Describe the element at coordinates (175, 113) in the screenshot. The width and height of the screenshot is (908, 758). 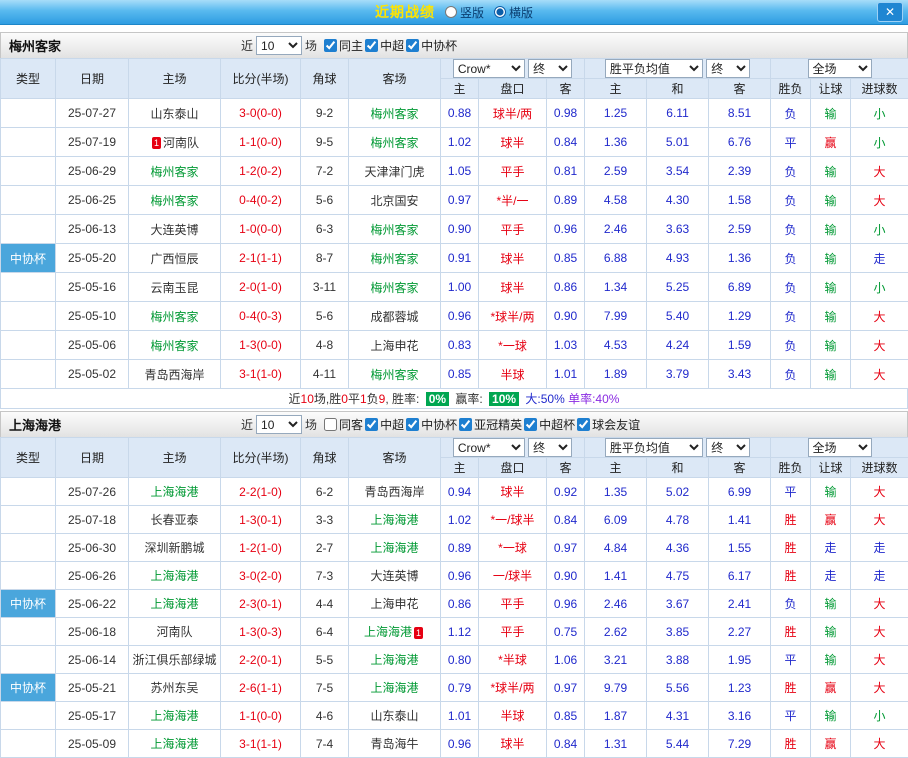
I see `home-team-cell: 山东泰山` at that location.